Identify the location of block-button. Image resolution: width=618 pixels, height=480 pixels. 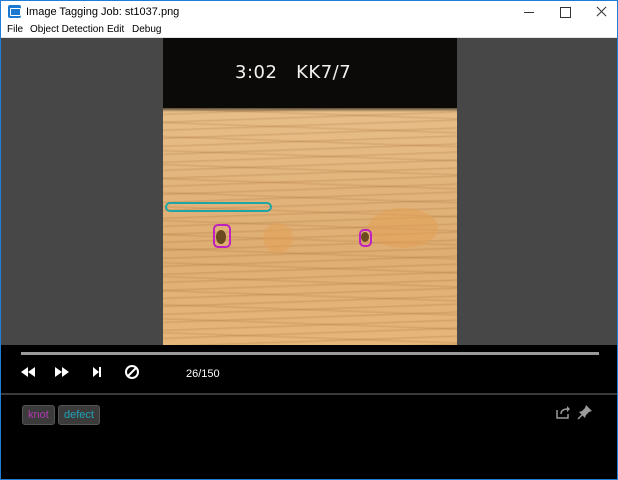
(132, 372).